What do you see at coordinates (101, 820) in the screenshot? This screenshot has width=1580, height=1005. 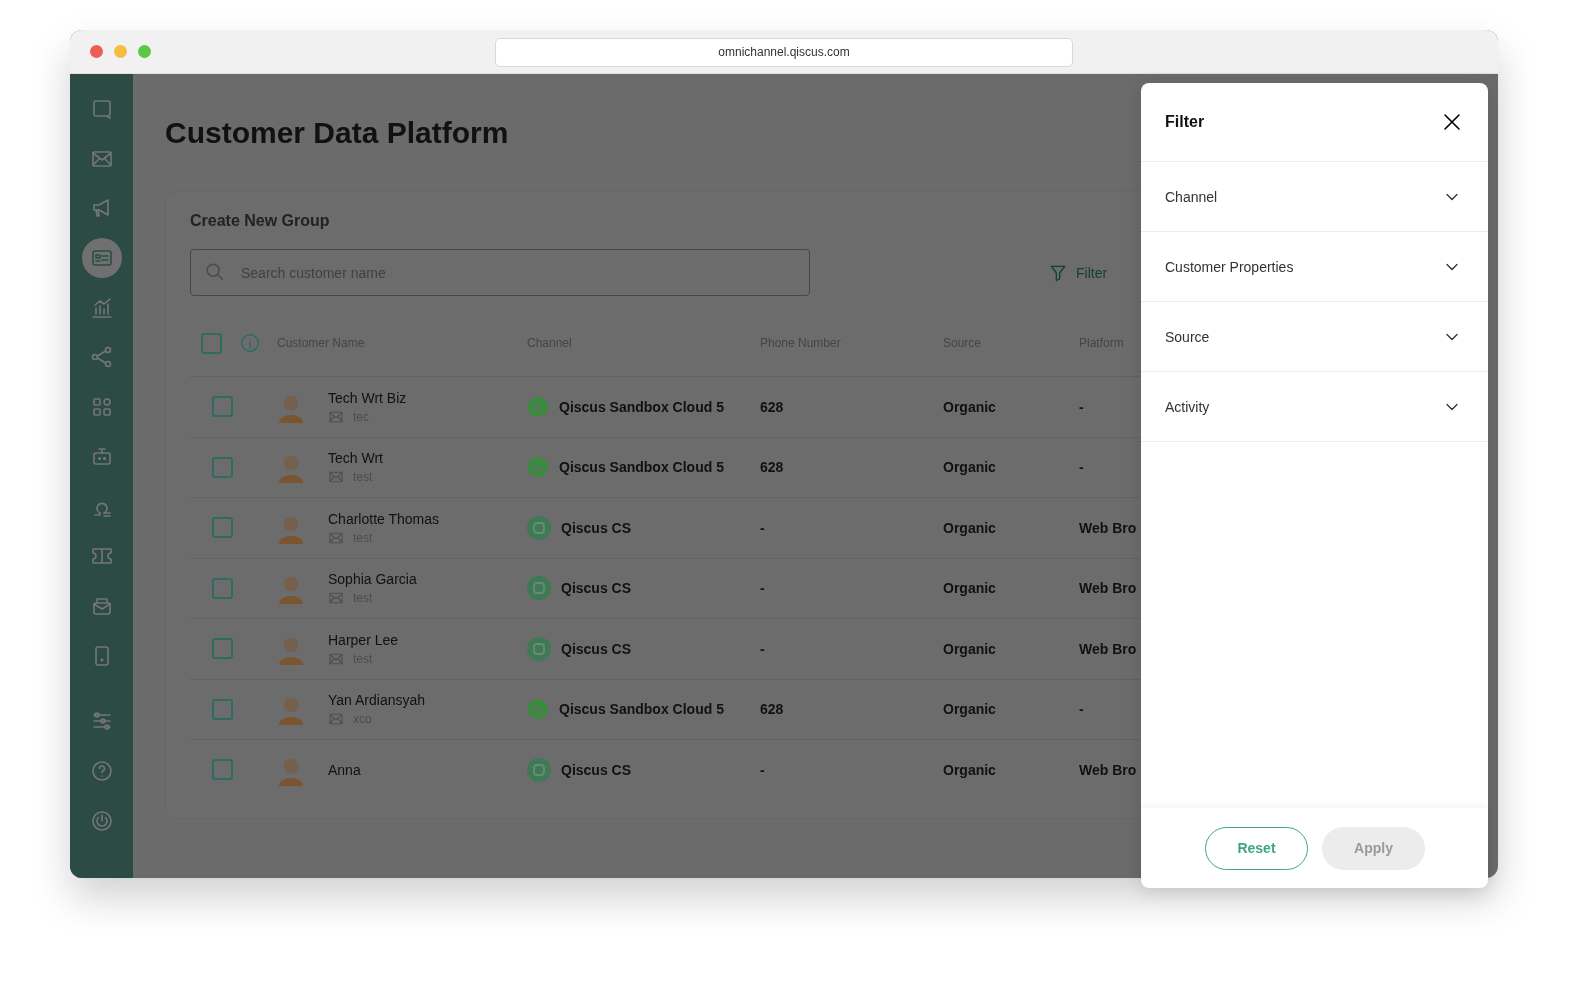 I see `power-icon` at bounding box center [101, 820].